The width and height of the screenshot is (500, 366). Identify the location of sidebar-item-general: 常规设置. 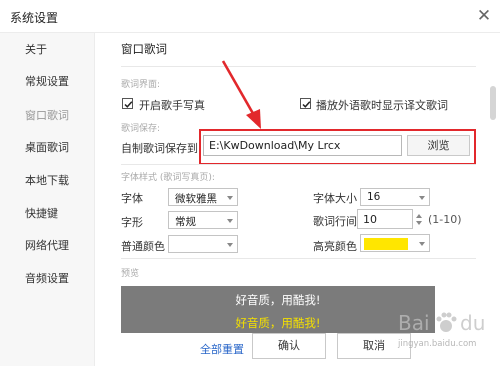
(47, 82).